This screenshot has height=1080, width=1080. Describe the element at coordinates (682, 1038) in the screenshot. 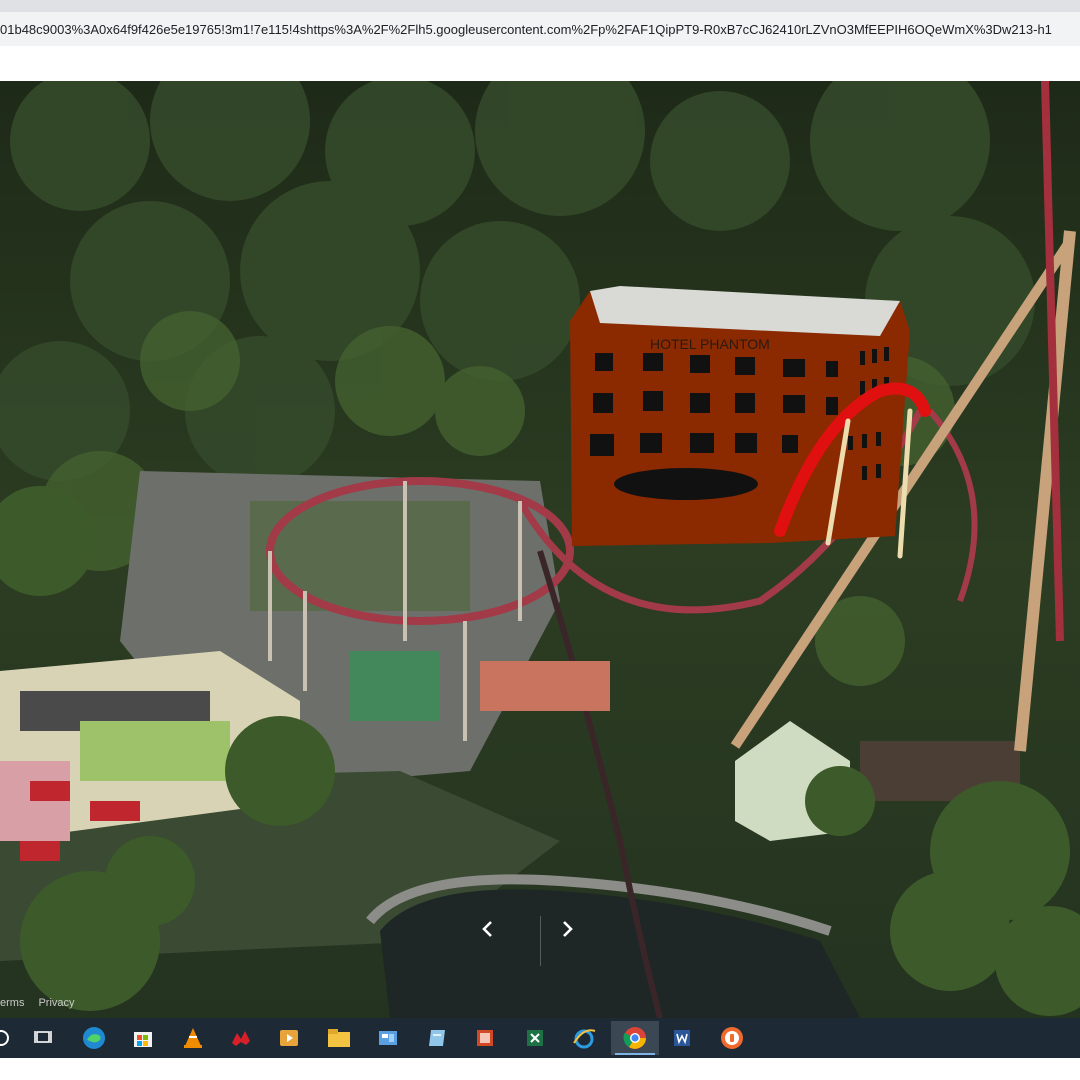

I see `word-icon` at that location.